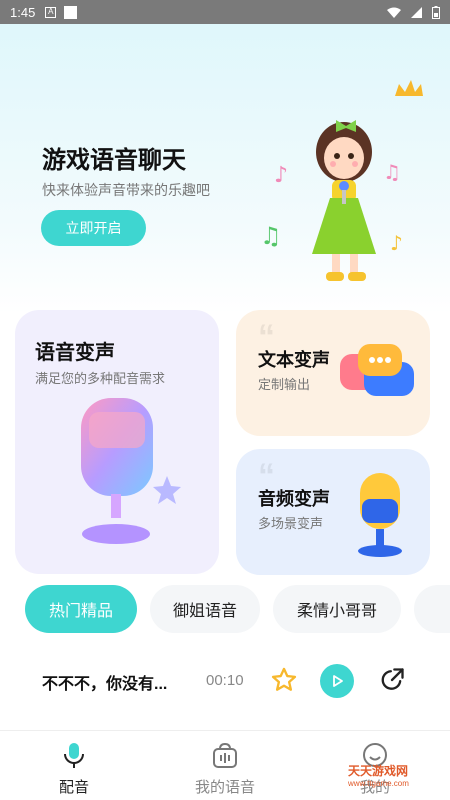 The width and height of the screenshot is (450, 800). What do you see at coordinates (333, 512) in the screenshot?
I see `audio-voice-card: “ 音频变声 多场景变声` at bounding box center [333, 512].